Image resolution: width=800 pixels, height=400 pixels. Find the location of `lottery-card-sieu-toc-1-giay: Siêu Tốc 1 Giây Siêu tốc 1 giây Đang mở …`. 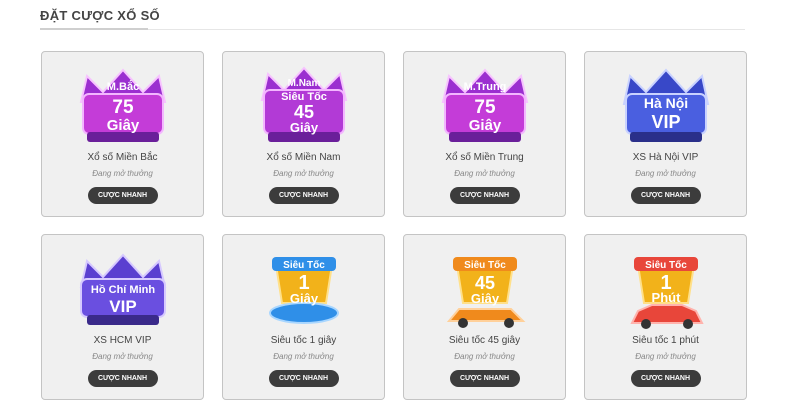

lottery-card-sieu-toc-1-giay: Siêu Tốc 1 Giây Siêu tốc 1 giây Đang mở … is located at coordinates (303, 317).